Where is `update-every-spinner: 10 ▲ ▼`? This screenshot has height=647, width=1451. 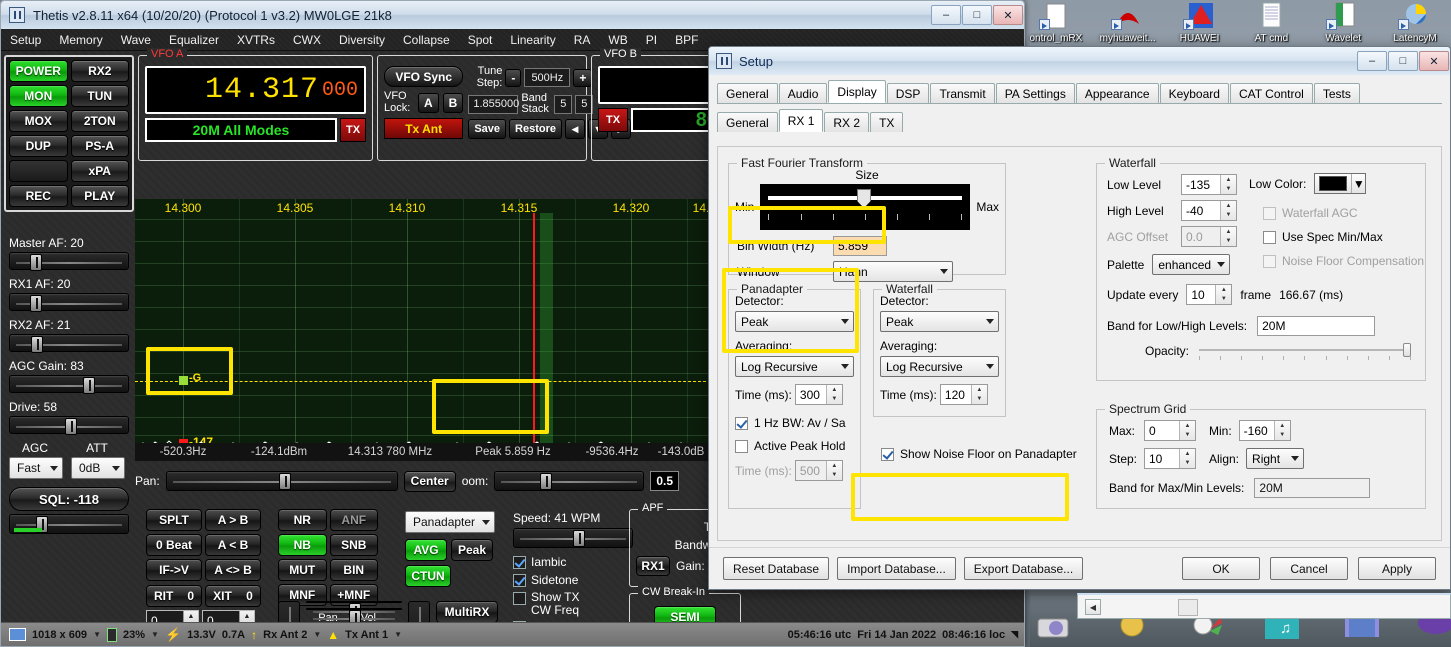 update-every-spinner: 10 ▲ ▼ is located at coordinates (1209, 294).